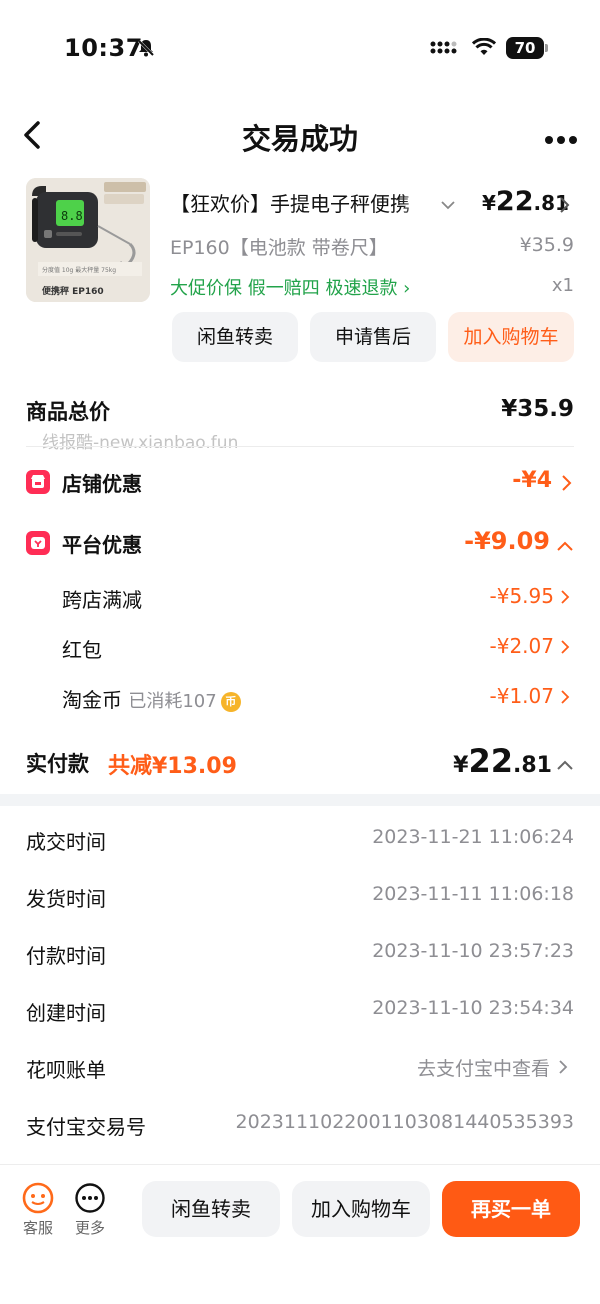  Describe the element at coordinates (532, 480) in the screenshot. I see `shop-discount-value: -¥4` at that location.